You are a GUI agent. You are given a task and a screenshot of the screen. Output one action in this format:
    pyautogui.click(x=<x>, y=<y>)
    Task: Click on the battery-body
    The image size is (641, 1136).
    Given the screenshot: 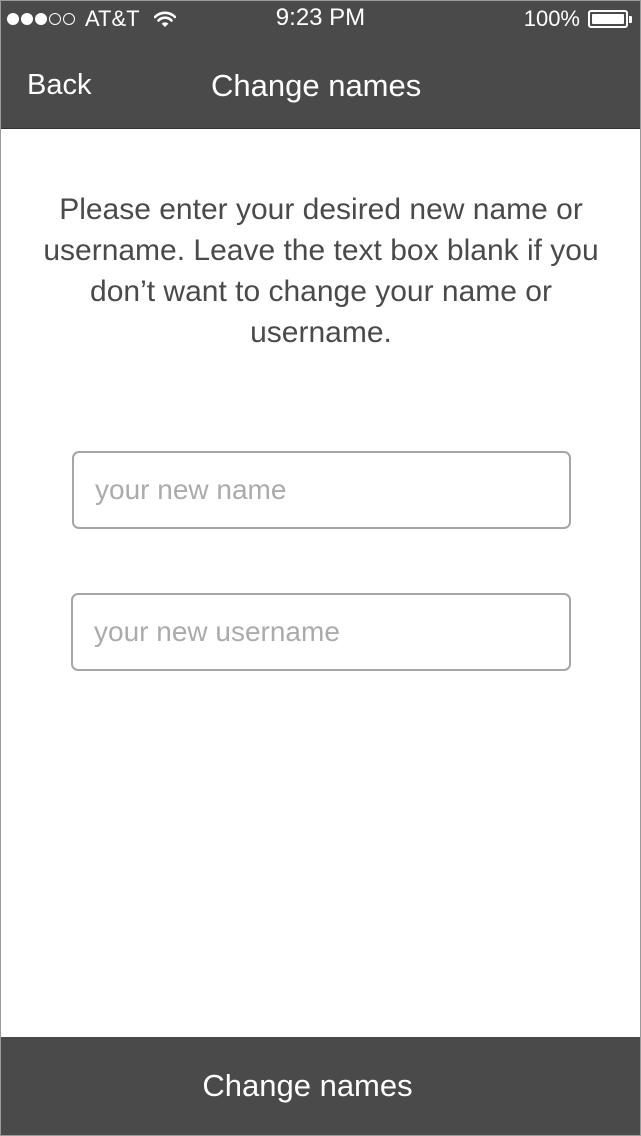 What is the action you would take?
    pyautogui.click(x=608, y=19)
    